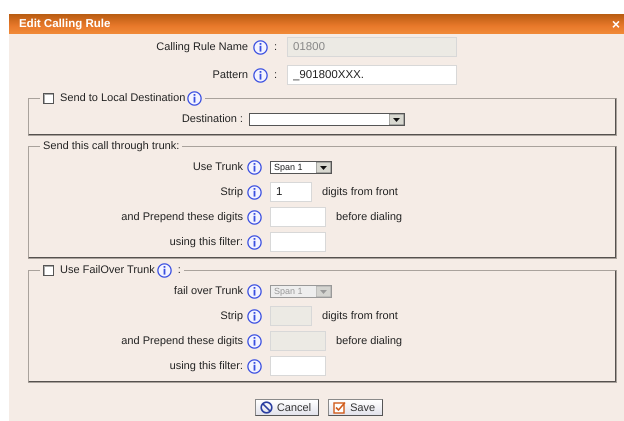  I want to click on dropdown: Span 1, so click(301, 167).